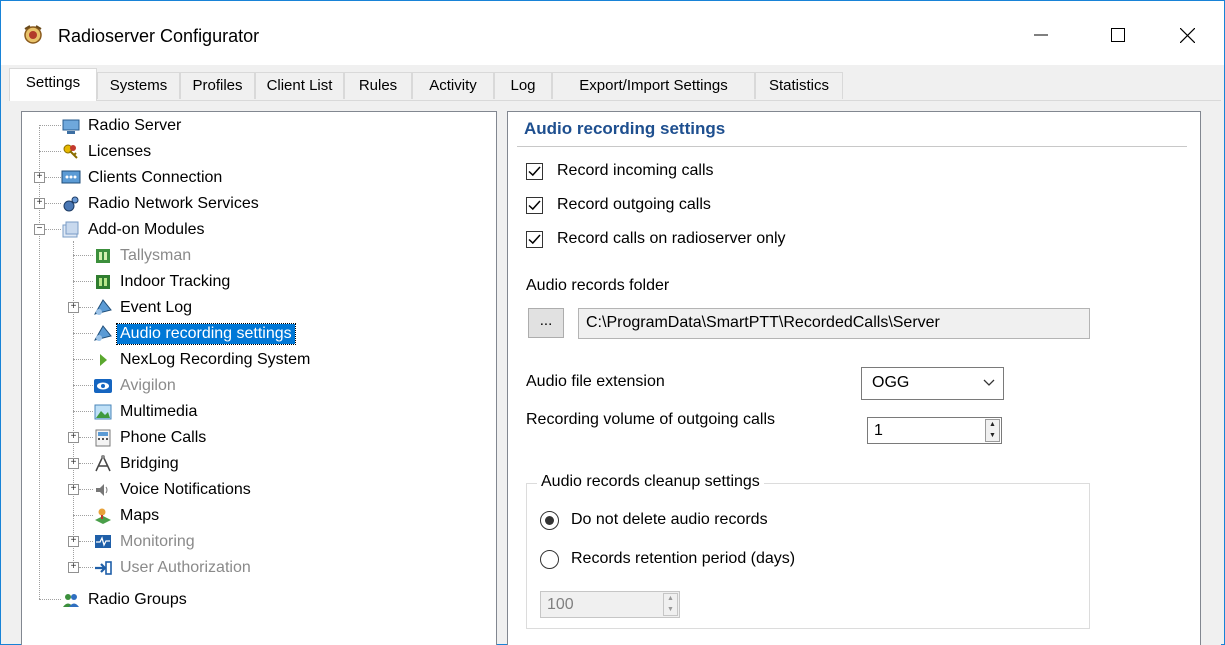  Describe the element at coordinates (612, 33) in the screenshot. I see `title-bar: Radioserver Configurator` at that location.